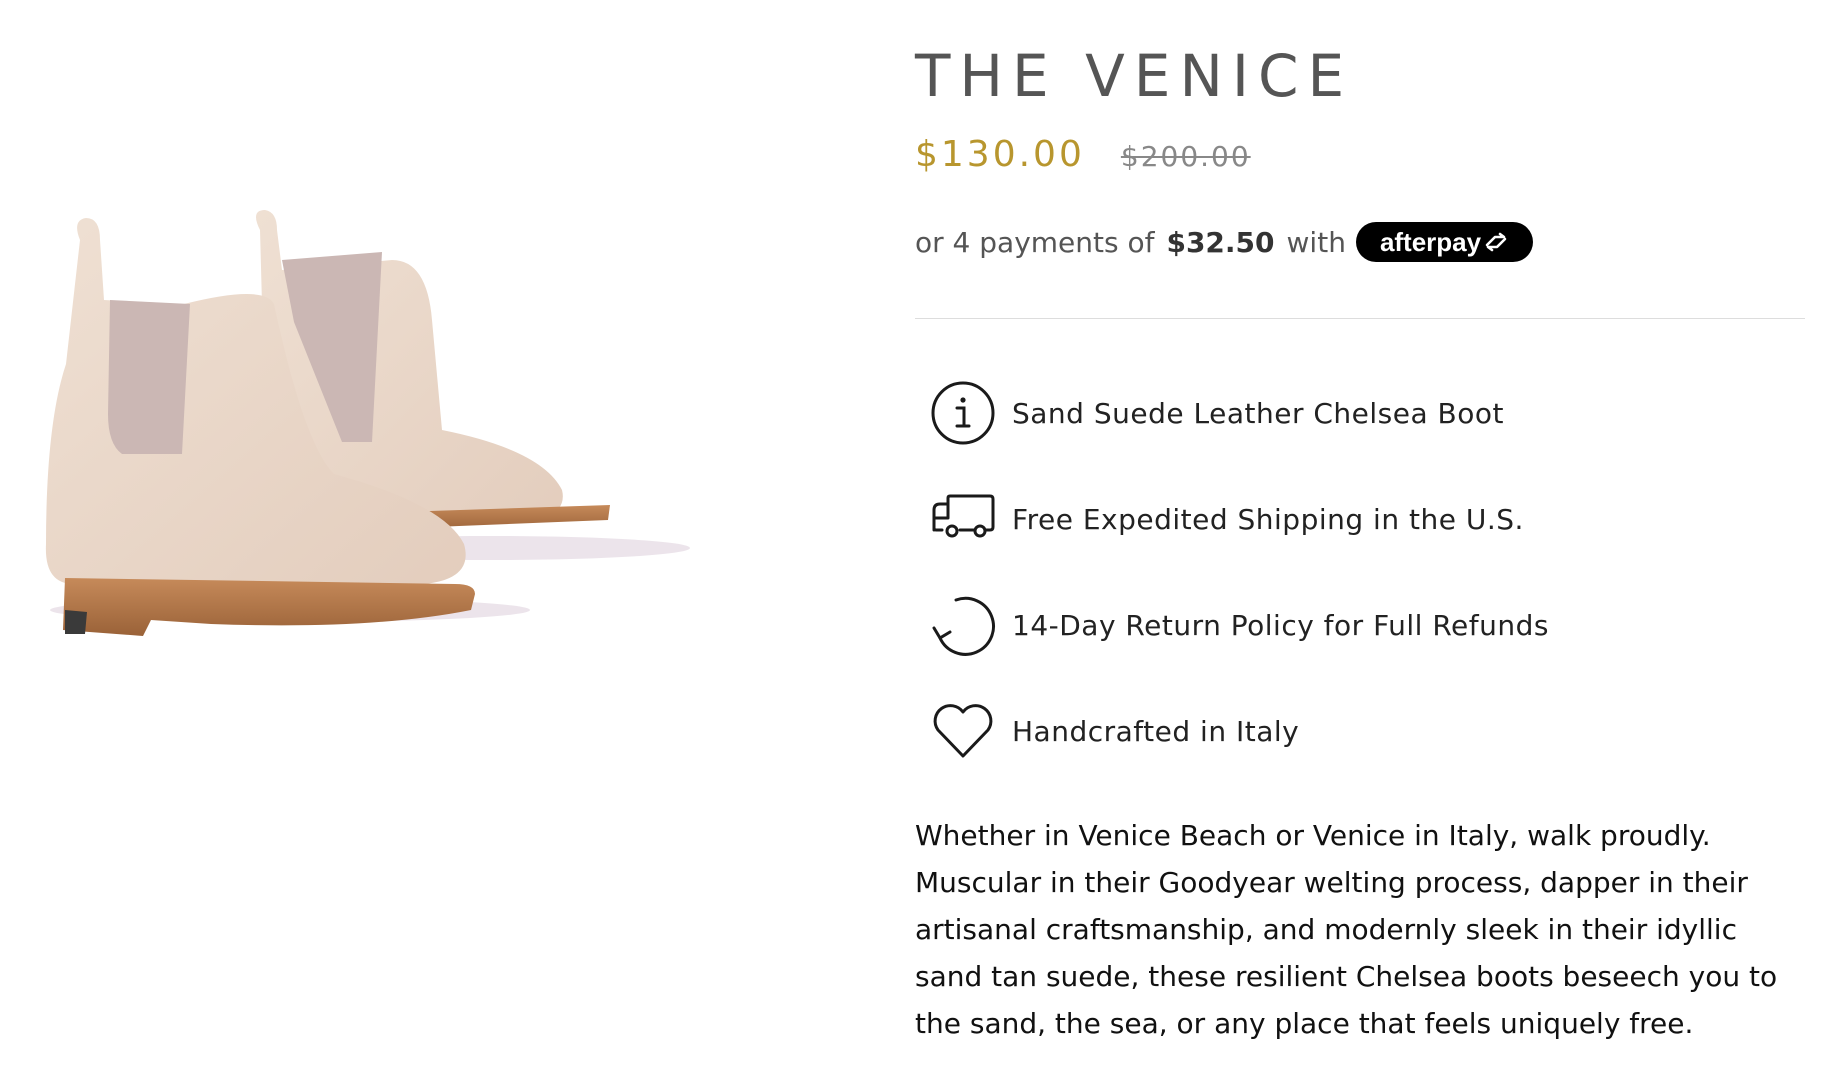  I want to click on installment-prefix: or 4 payments of, so click(1035, 242).